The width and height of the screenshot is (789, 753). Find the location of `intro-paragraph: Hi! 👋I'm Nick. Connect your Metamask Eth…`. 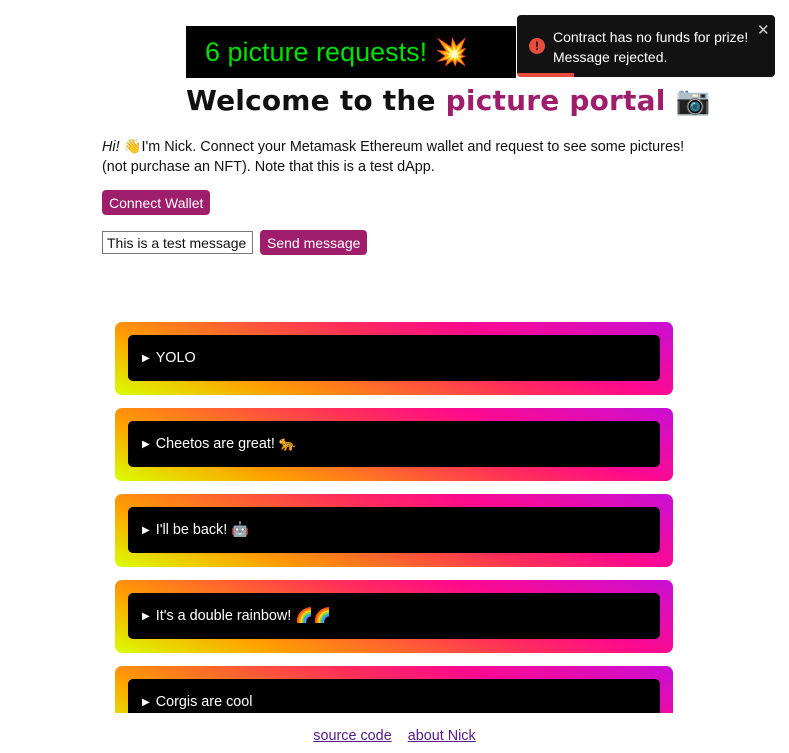

intro-paragraph: Hi! 👋I'm Nick. Connect your Metamask Eth… is located at coordinates (397, 157).